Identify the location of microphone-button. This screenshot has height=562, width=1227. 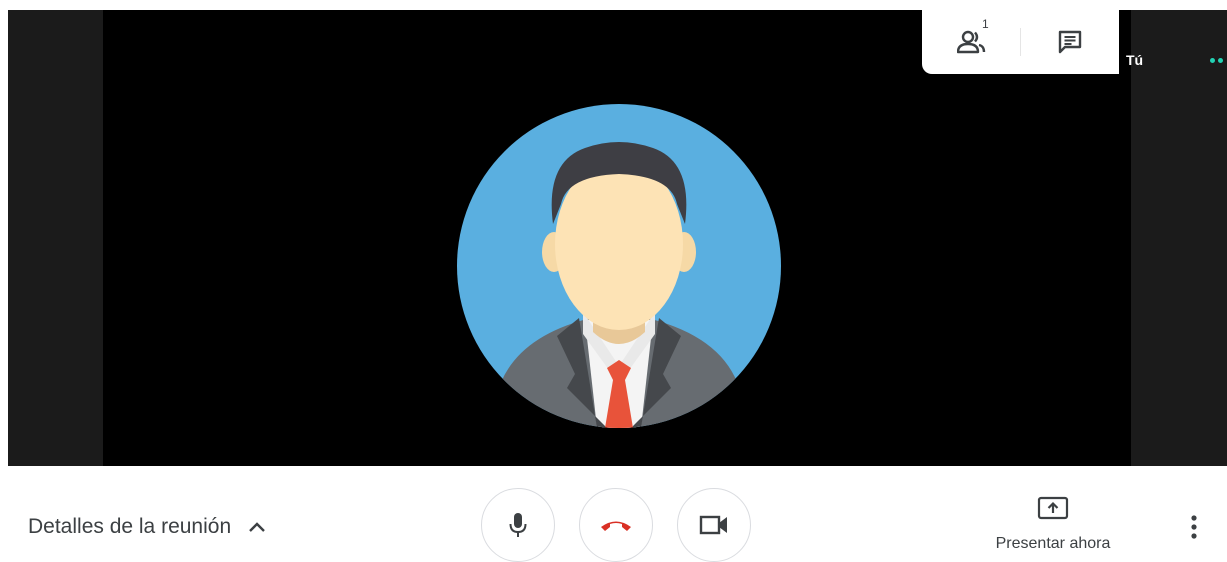
(518, 525).